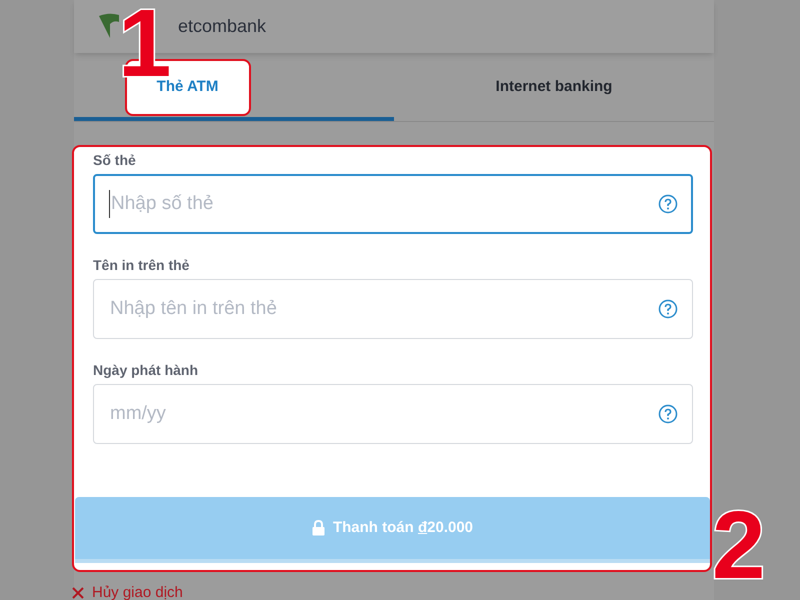 Image resolution: width=800 pixels, height=600 pixels. Describe the element at coordinates (78, 593) in the screenshot. I see `close-icon` at that location.